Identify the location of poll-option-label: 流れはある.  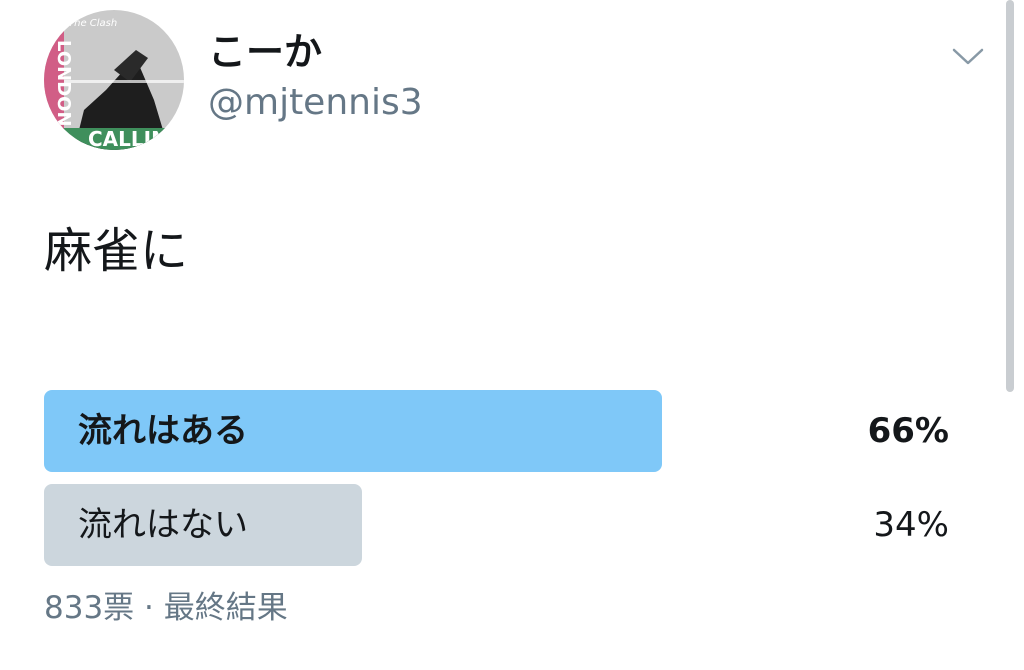
(163, 431).